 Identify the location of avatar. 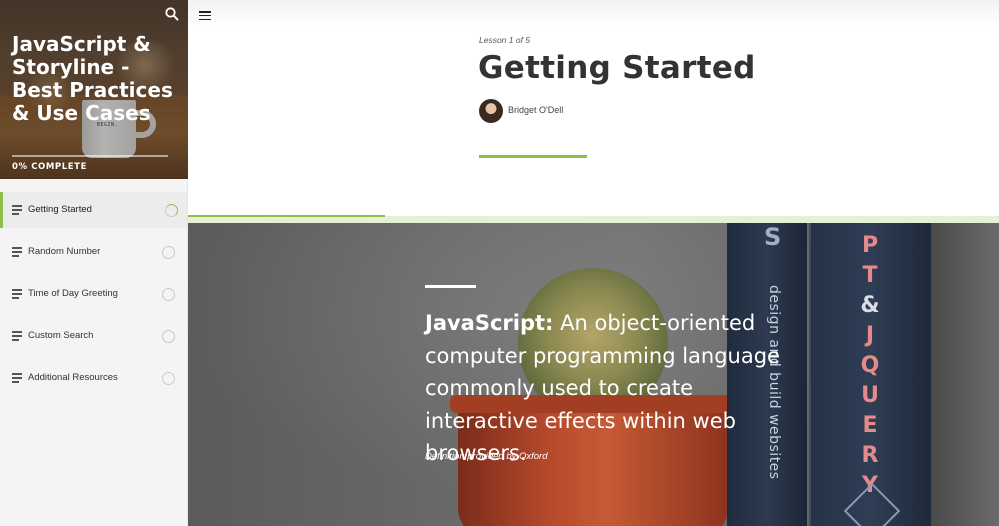
(491, 111).